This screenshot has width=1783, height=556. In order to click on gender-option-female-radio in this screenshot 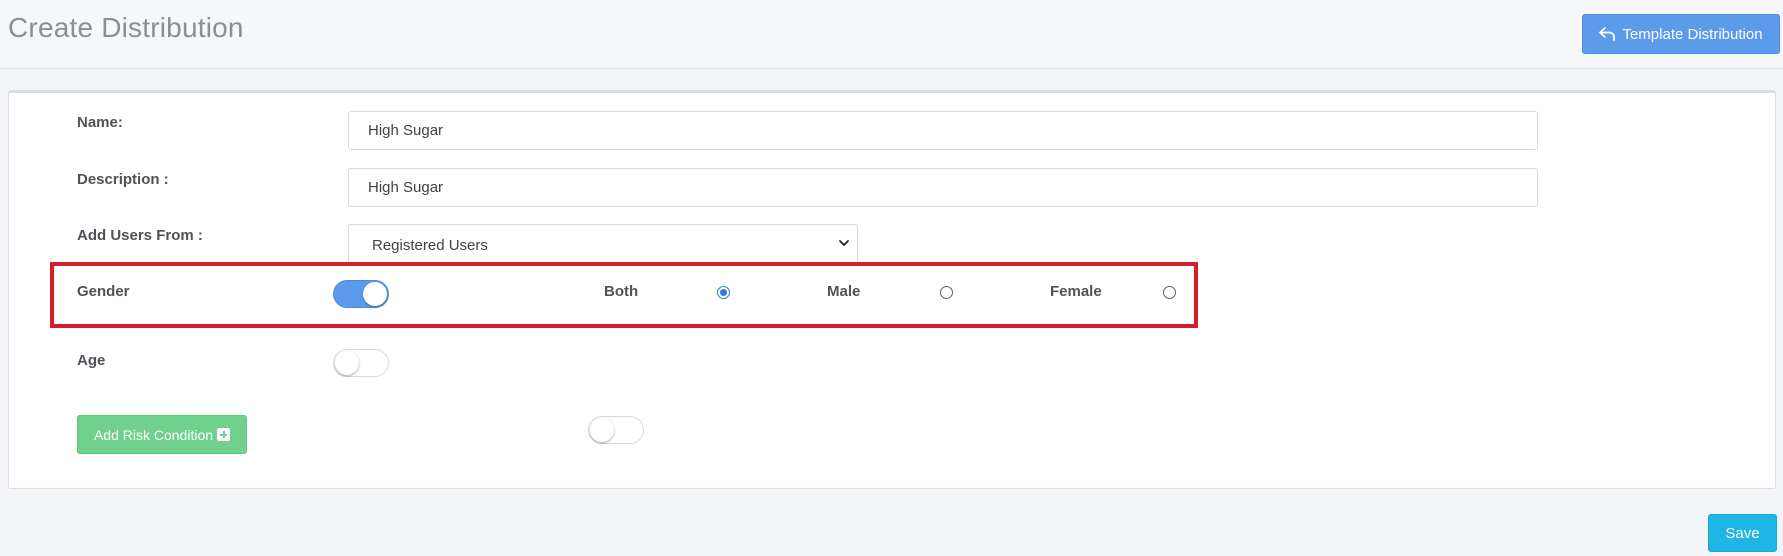, I will do `click(1169, 292)`.